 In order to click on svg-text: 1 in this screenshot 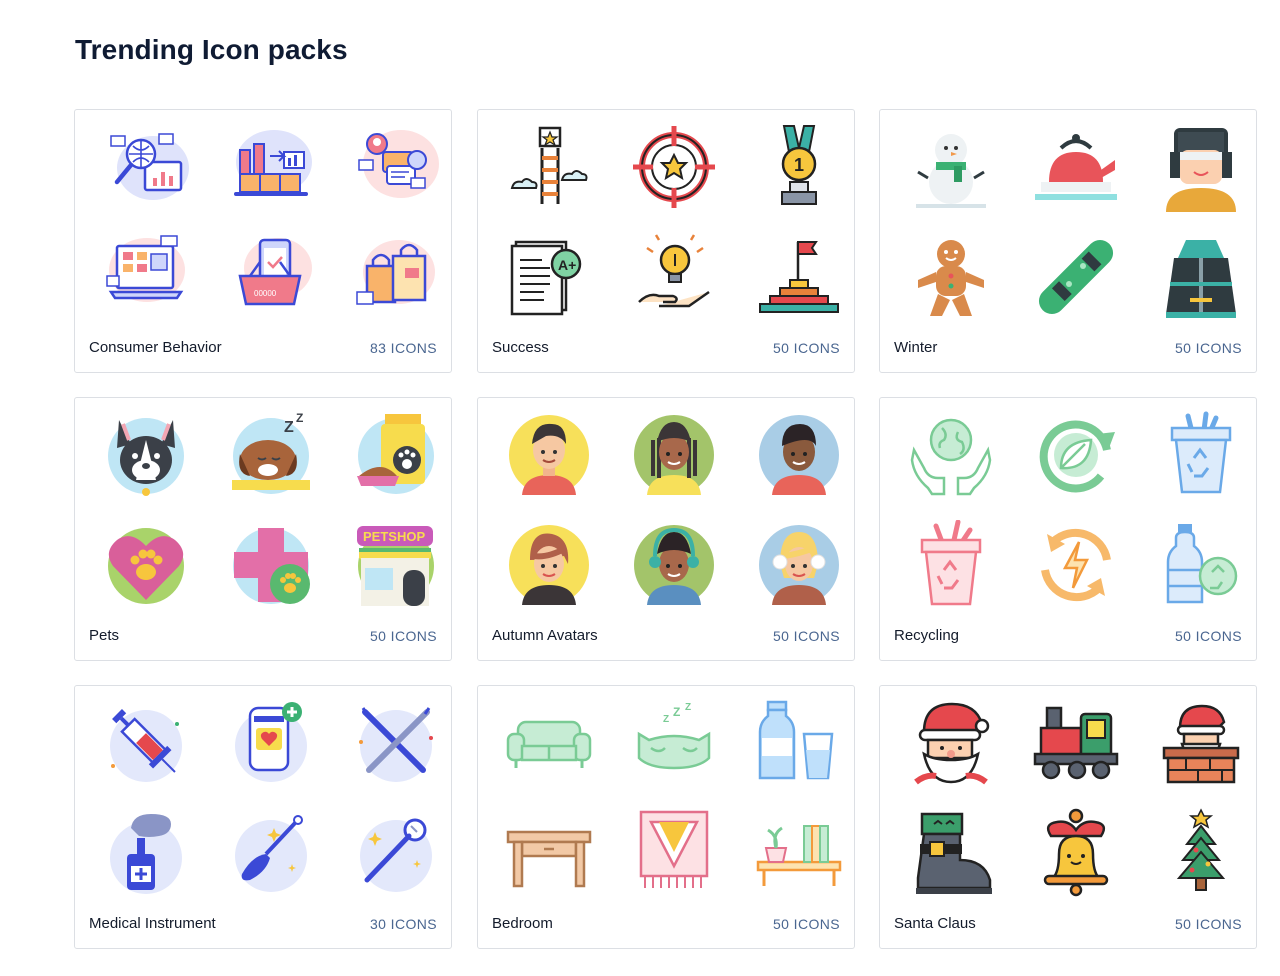, I will do `click(799, 165)`.